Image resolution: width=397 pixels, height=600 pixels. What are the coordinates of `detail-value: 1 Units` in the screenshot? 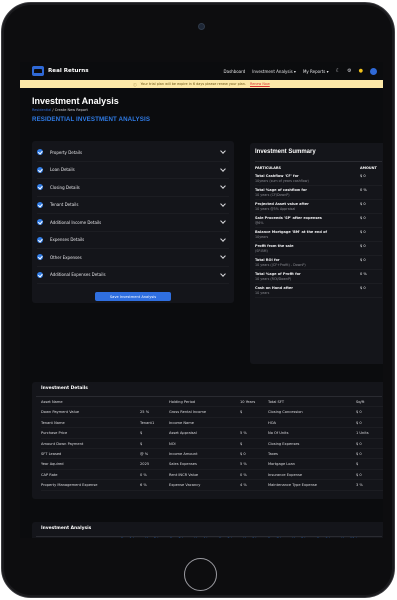 It's located at (369, 433).